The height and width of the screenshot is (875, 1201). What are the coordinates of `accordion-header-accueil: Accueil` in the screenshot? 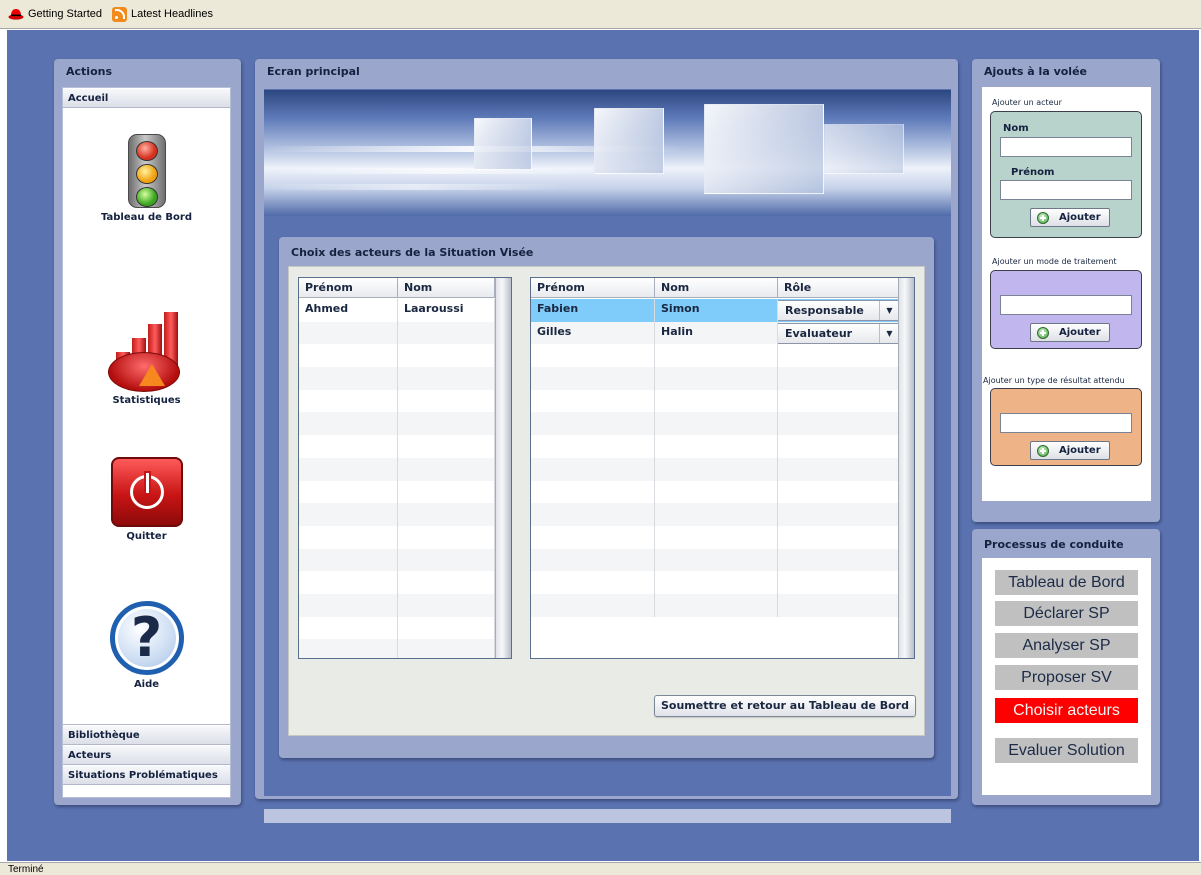 It's located at (146, 98).